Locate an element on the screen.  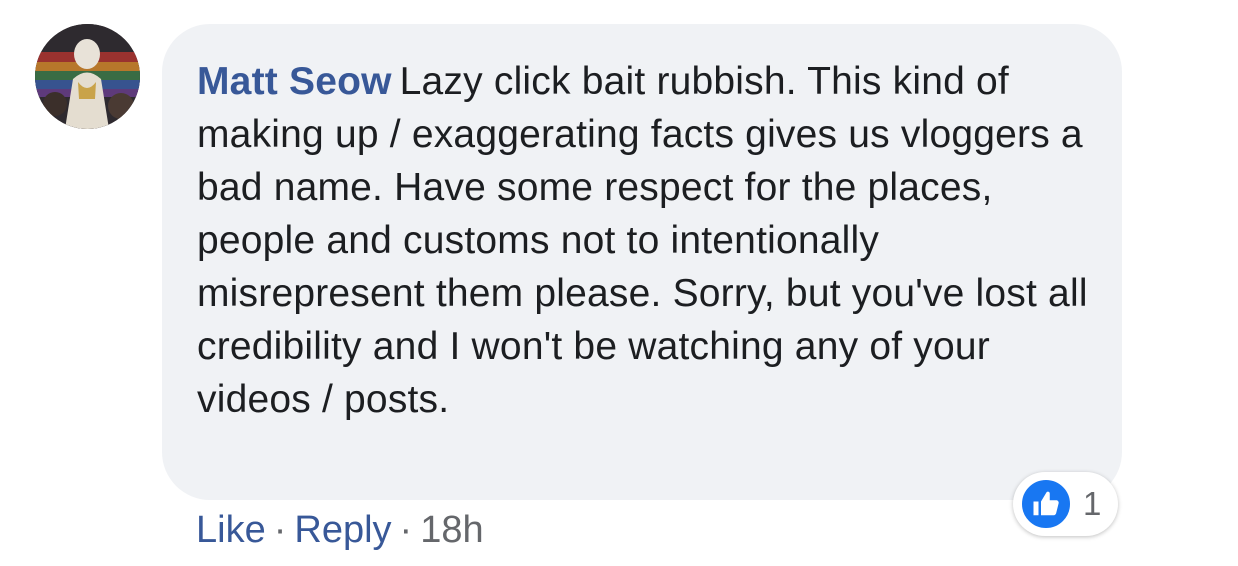
avatar is located at coordinates (87, 76).